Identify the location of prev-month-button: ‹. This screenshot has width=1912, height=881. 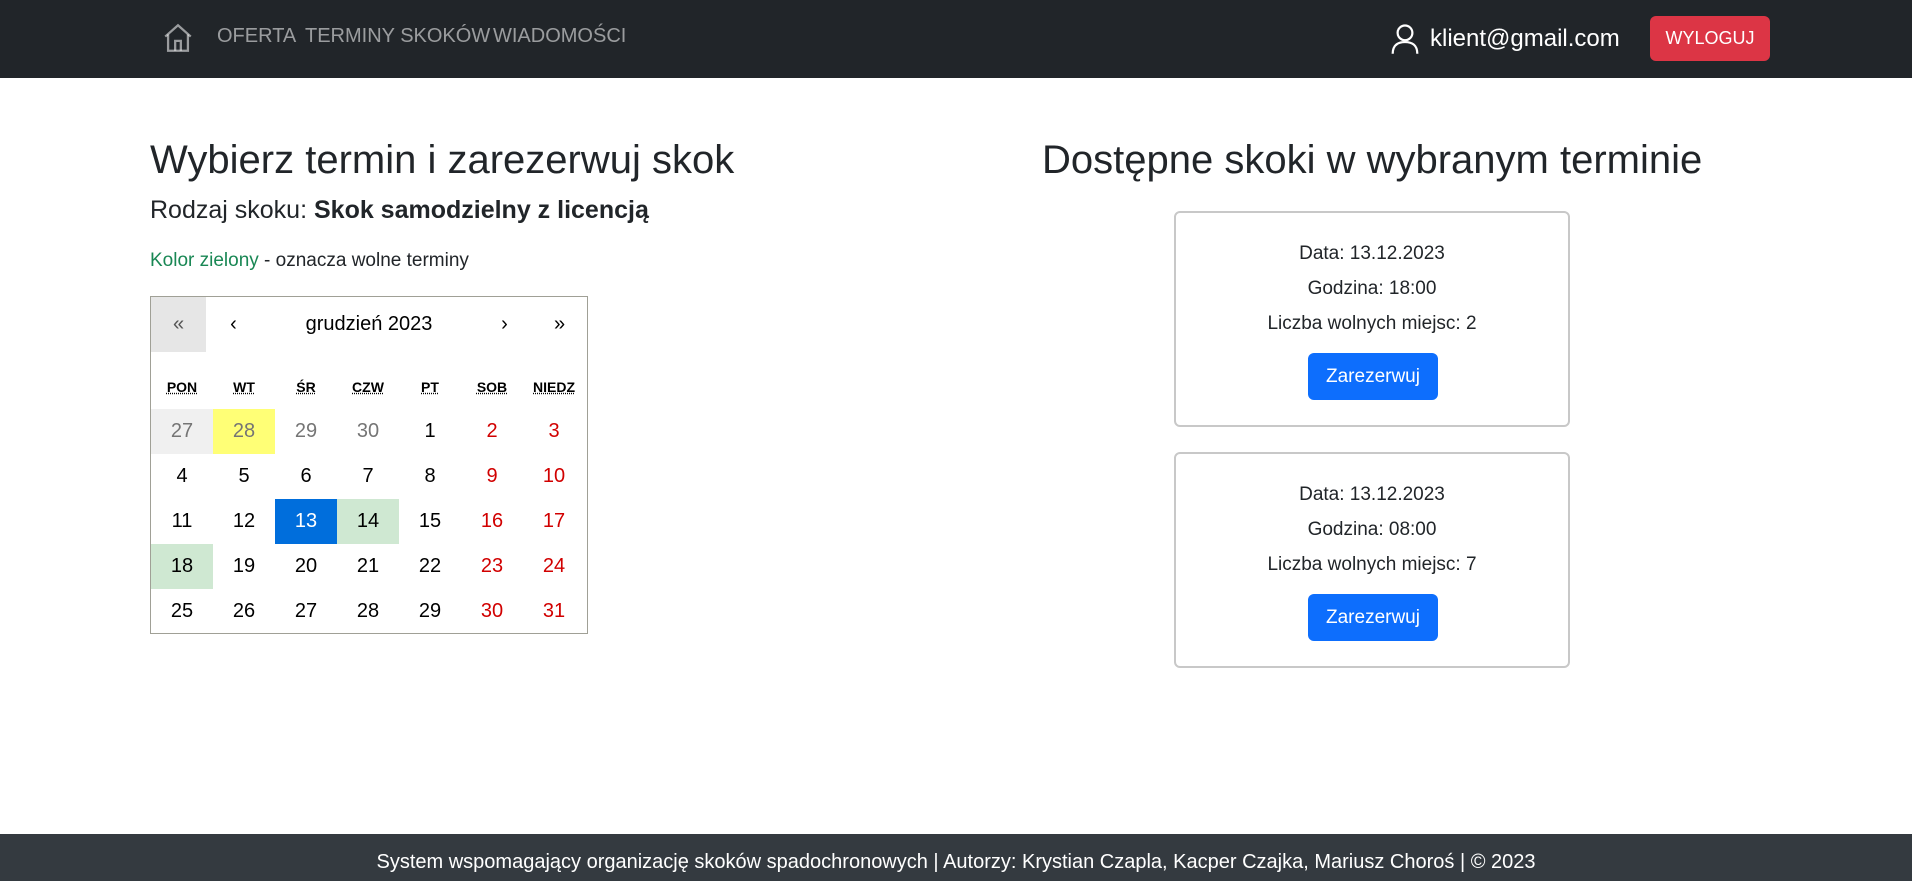
(233, 324).